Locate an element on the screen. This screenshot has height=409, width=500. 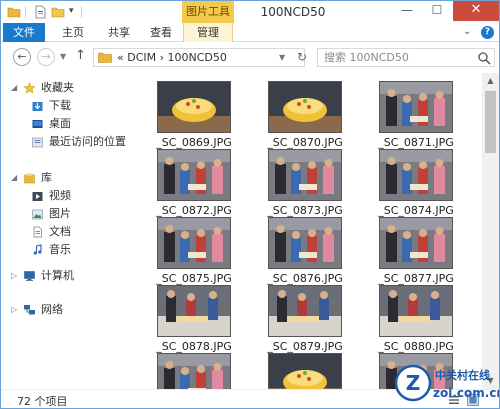
properties-icon is located at coordinates (40, 12).